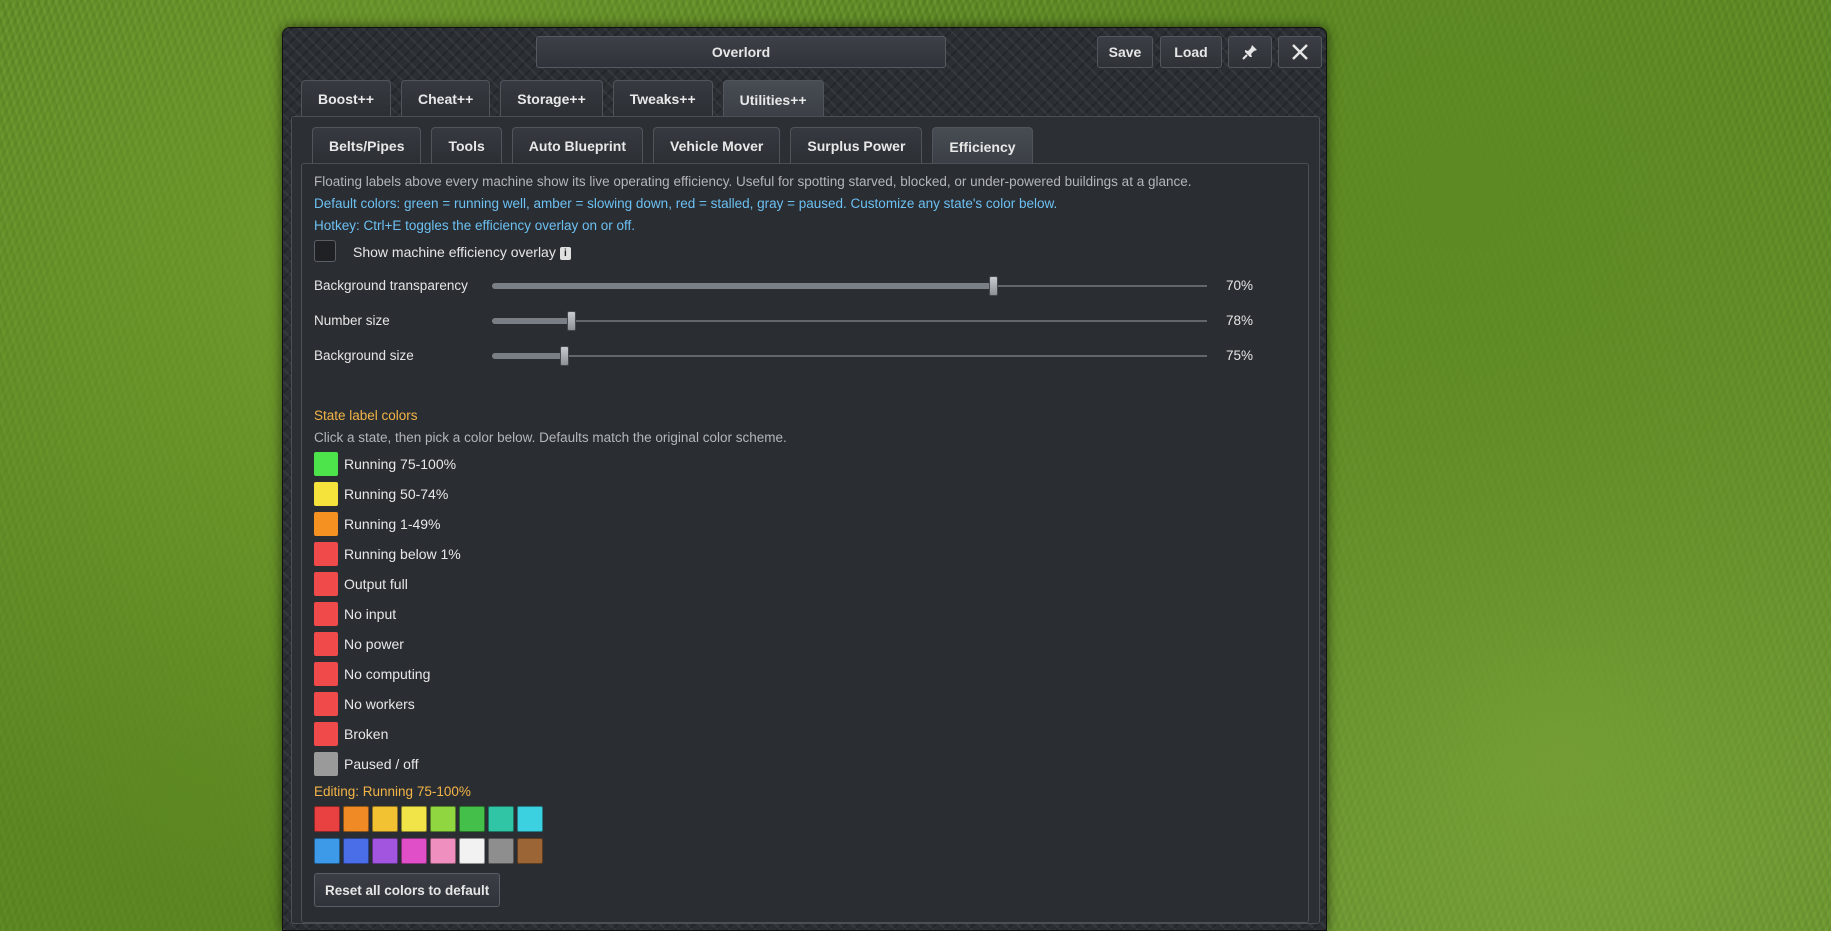  I want to click on slider-value: 75%, so click(1240, 355).